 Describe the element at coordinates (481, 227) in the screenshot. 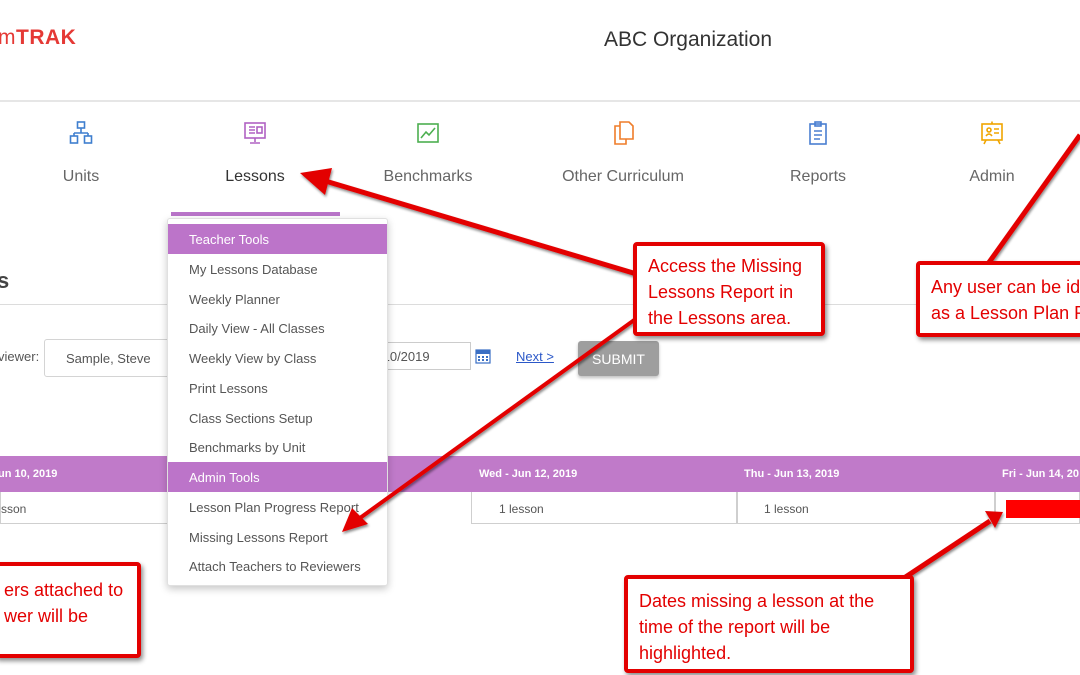

I see `arrow-to-lessons-tab` at that location.